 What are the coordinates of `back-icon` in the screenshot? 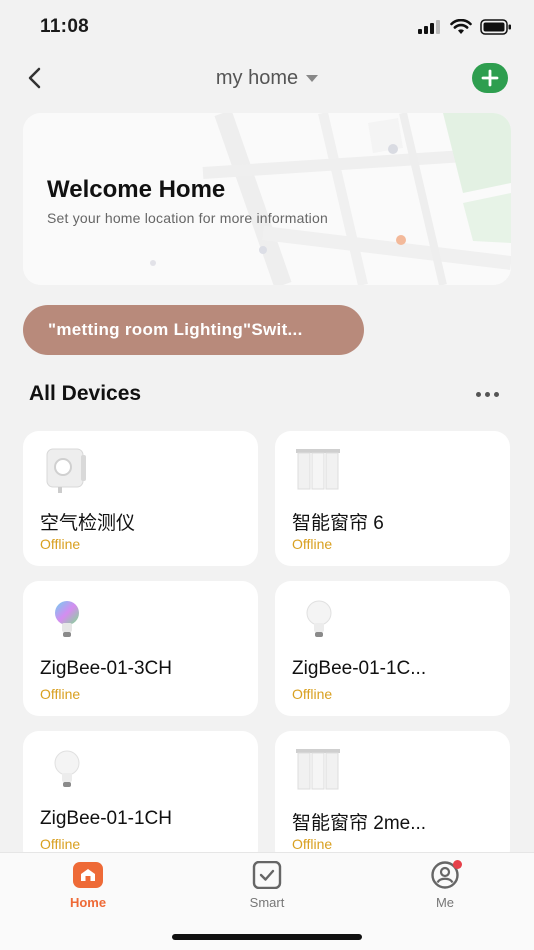 It's located at (36, 78).